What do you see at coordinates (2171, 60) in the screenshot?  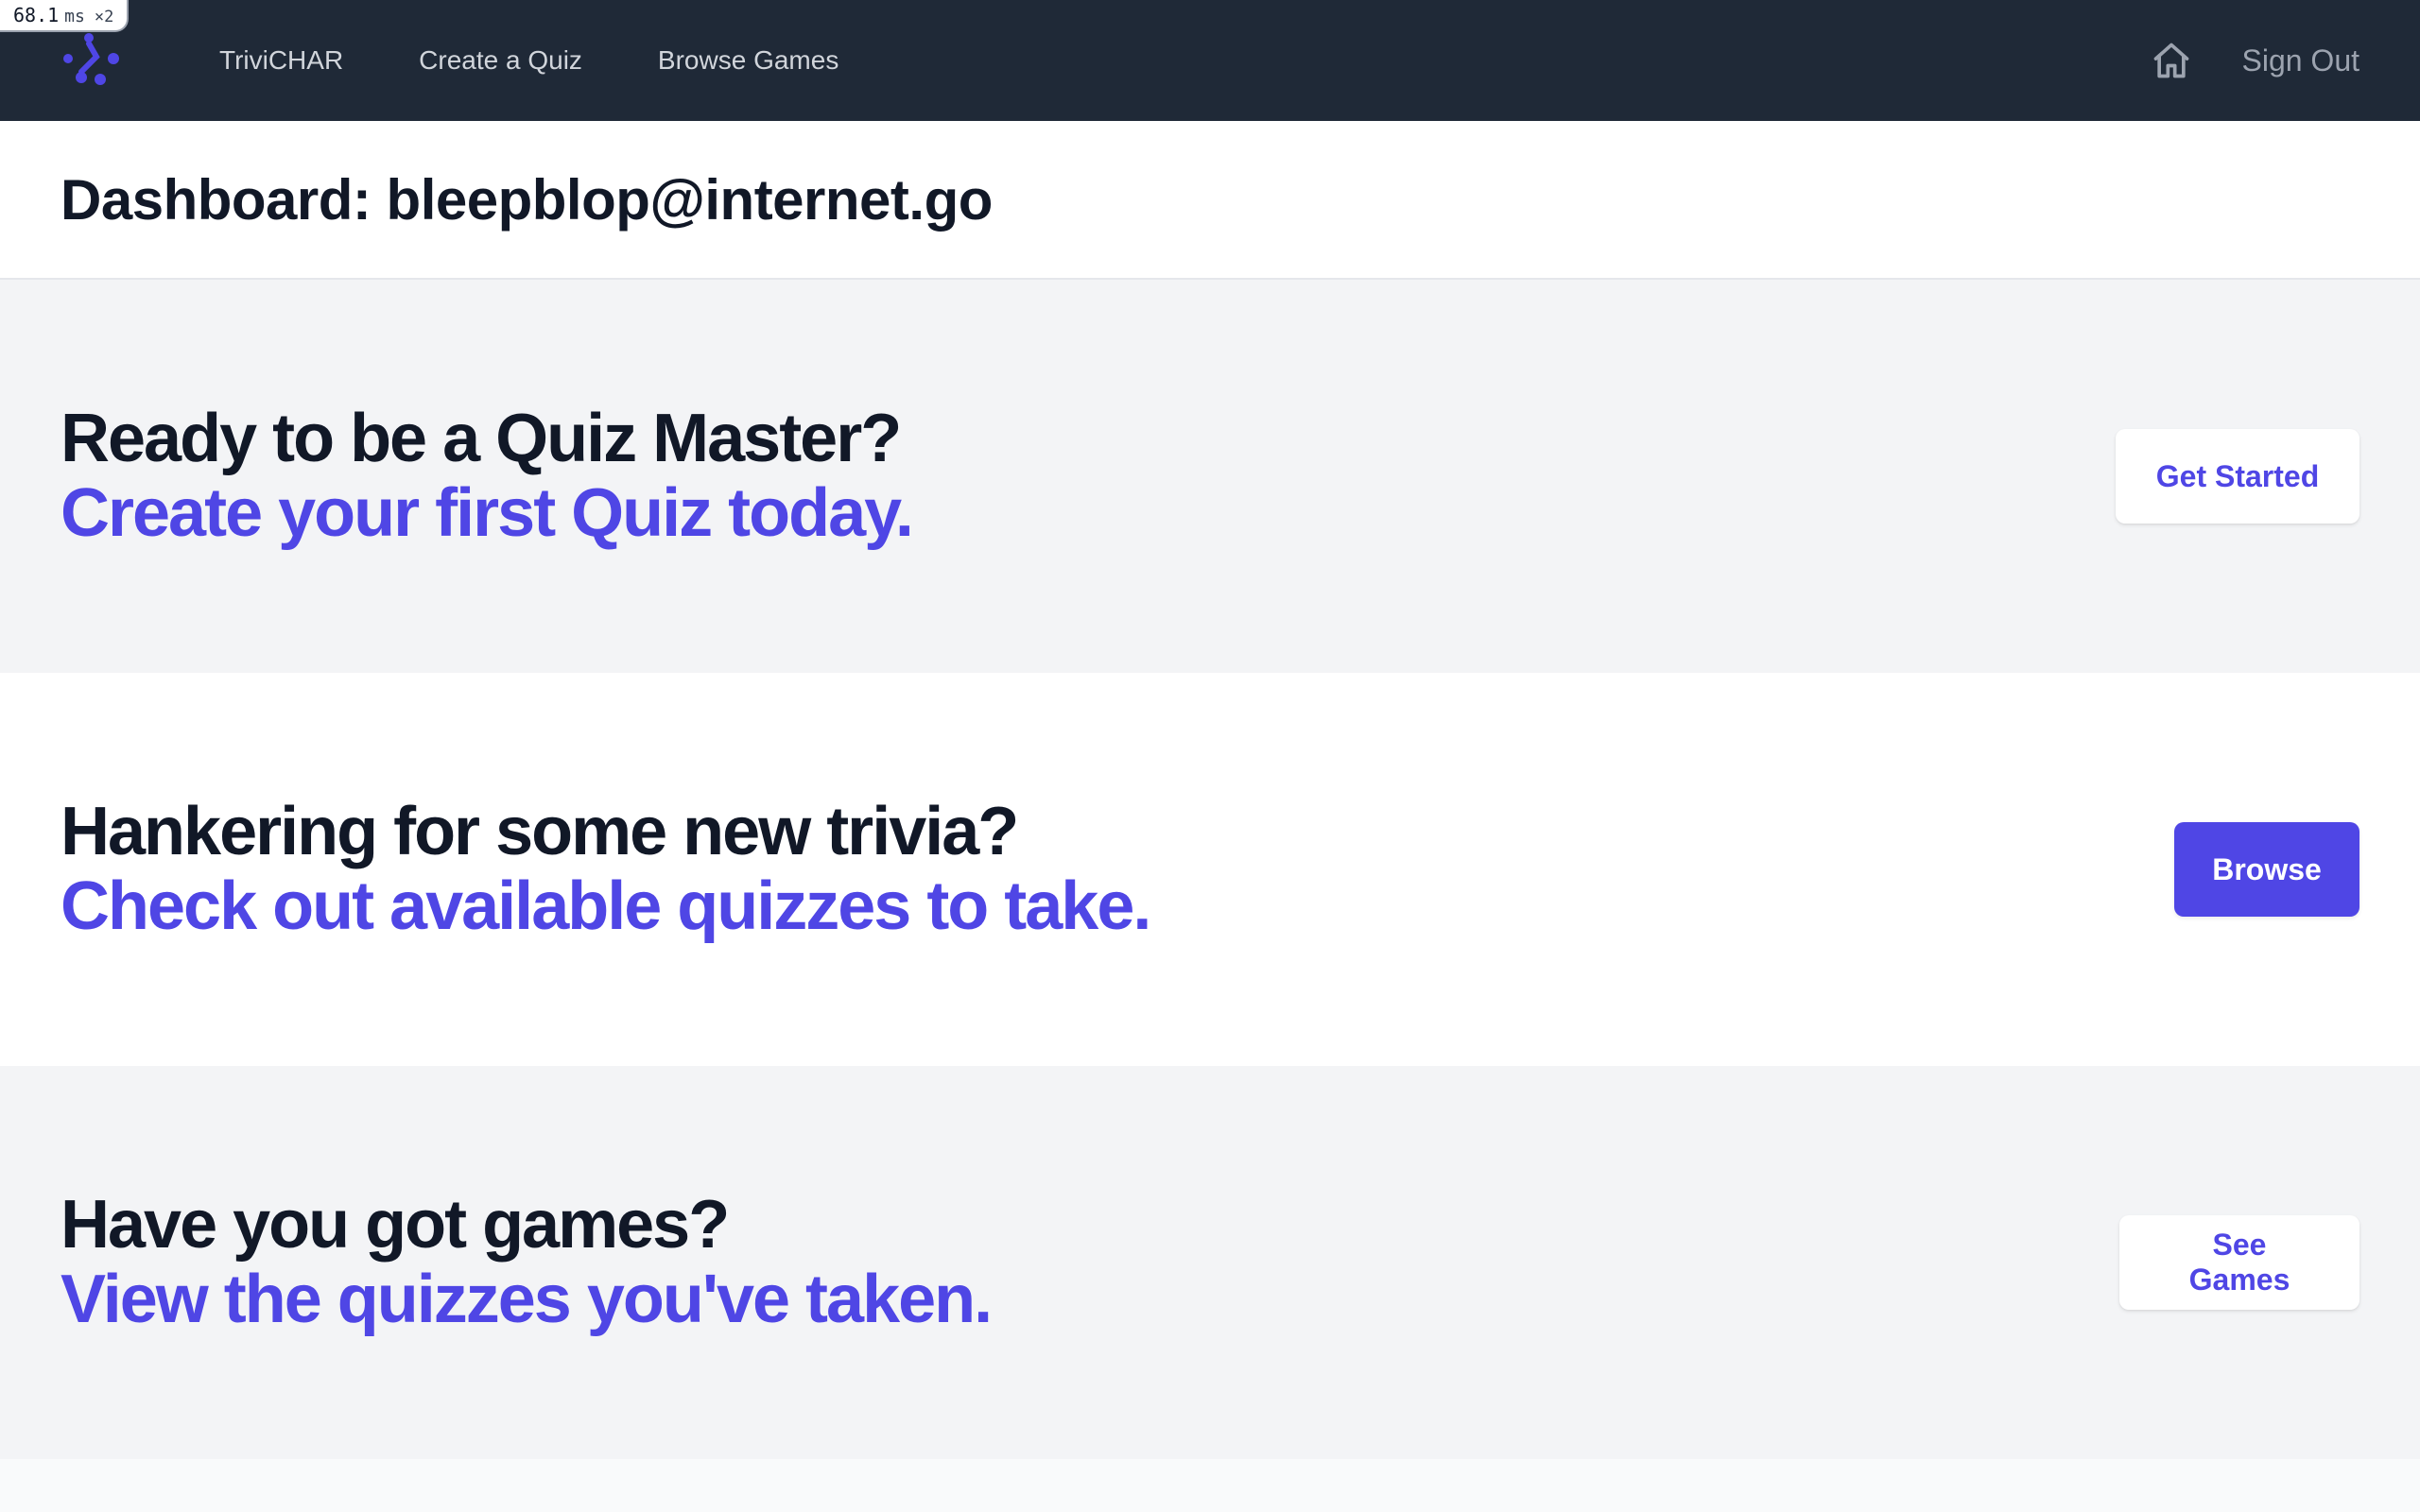 I see `home-icon` at bounding box center [2171, 60].